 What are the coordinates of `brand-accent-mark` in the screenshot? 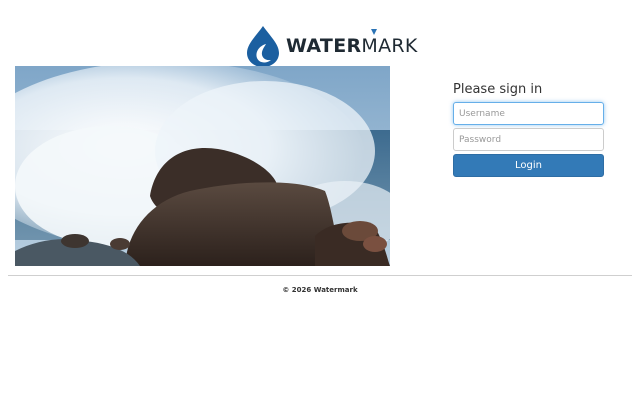 It's located at (374, 32).